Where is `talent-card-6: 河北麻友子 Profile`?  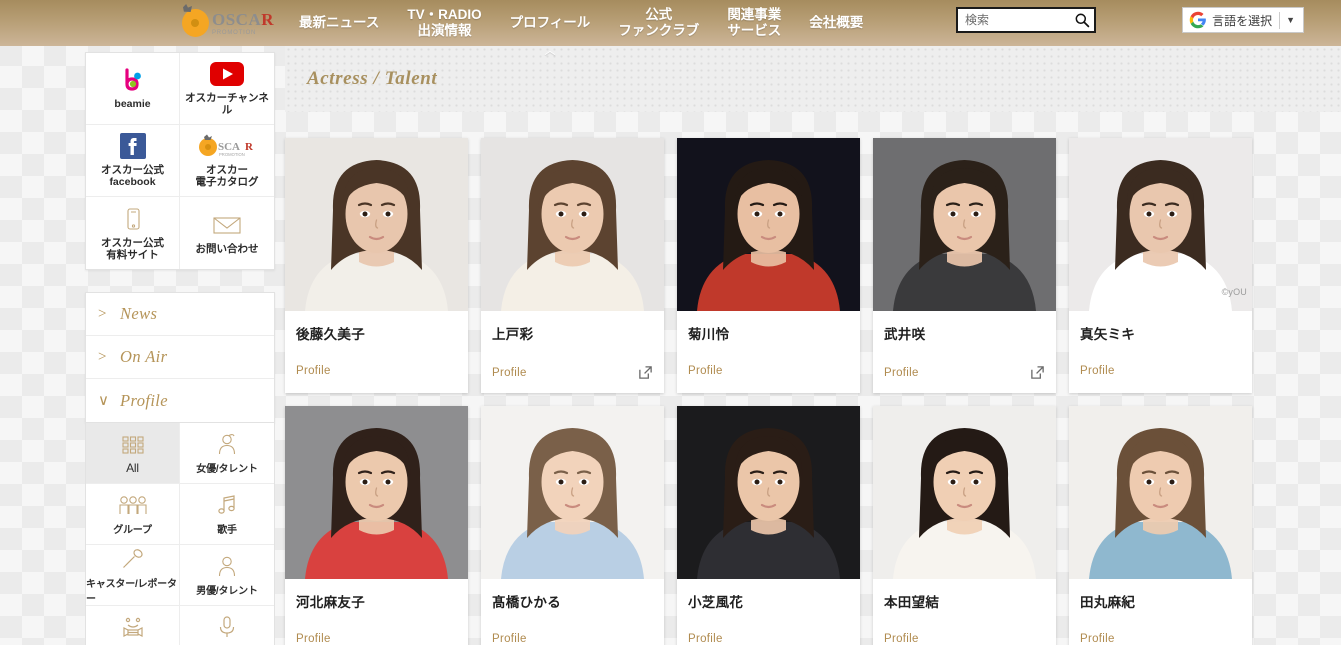 talent-card-6: 河北麻友子 Profile is located at coordinates (376, 525).